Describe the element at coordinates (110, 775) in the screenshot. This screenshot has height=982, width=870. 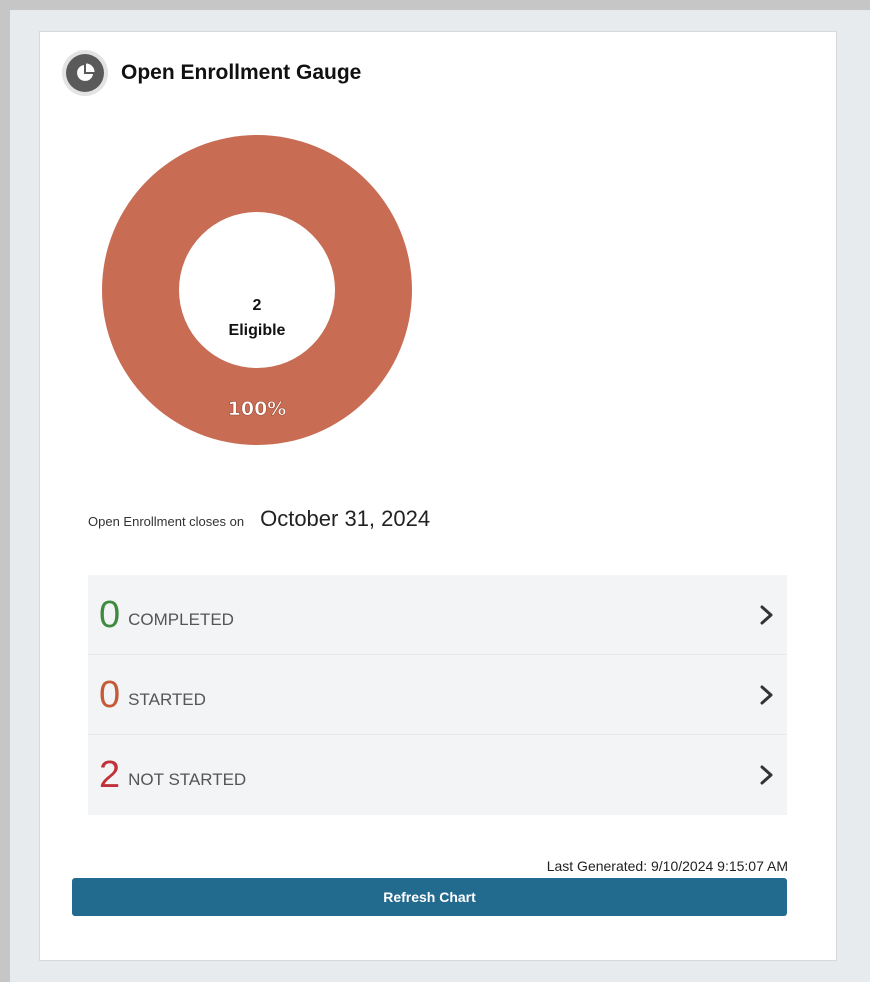
I see `status-count: 2` at that location.